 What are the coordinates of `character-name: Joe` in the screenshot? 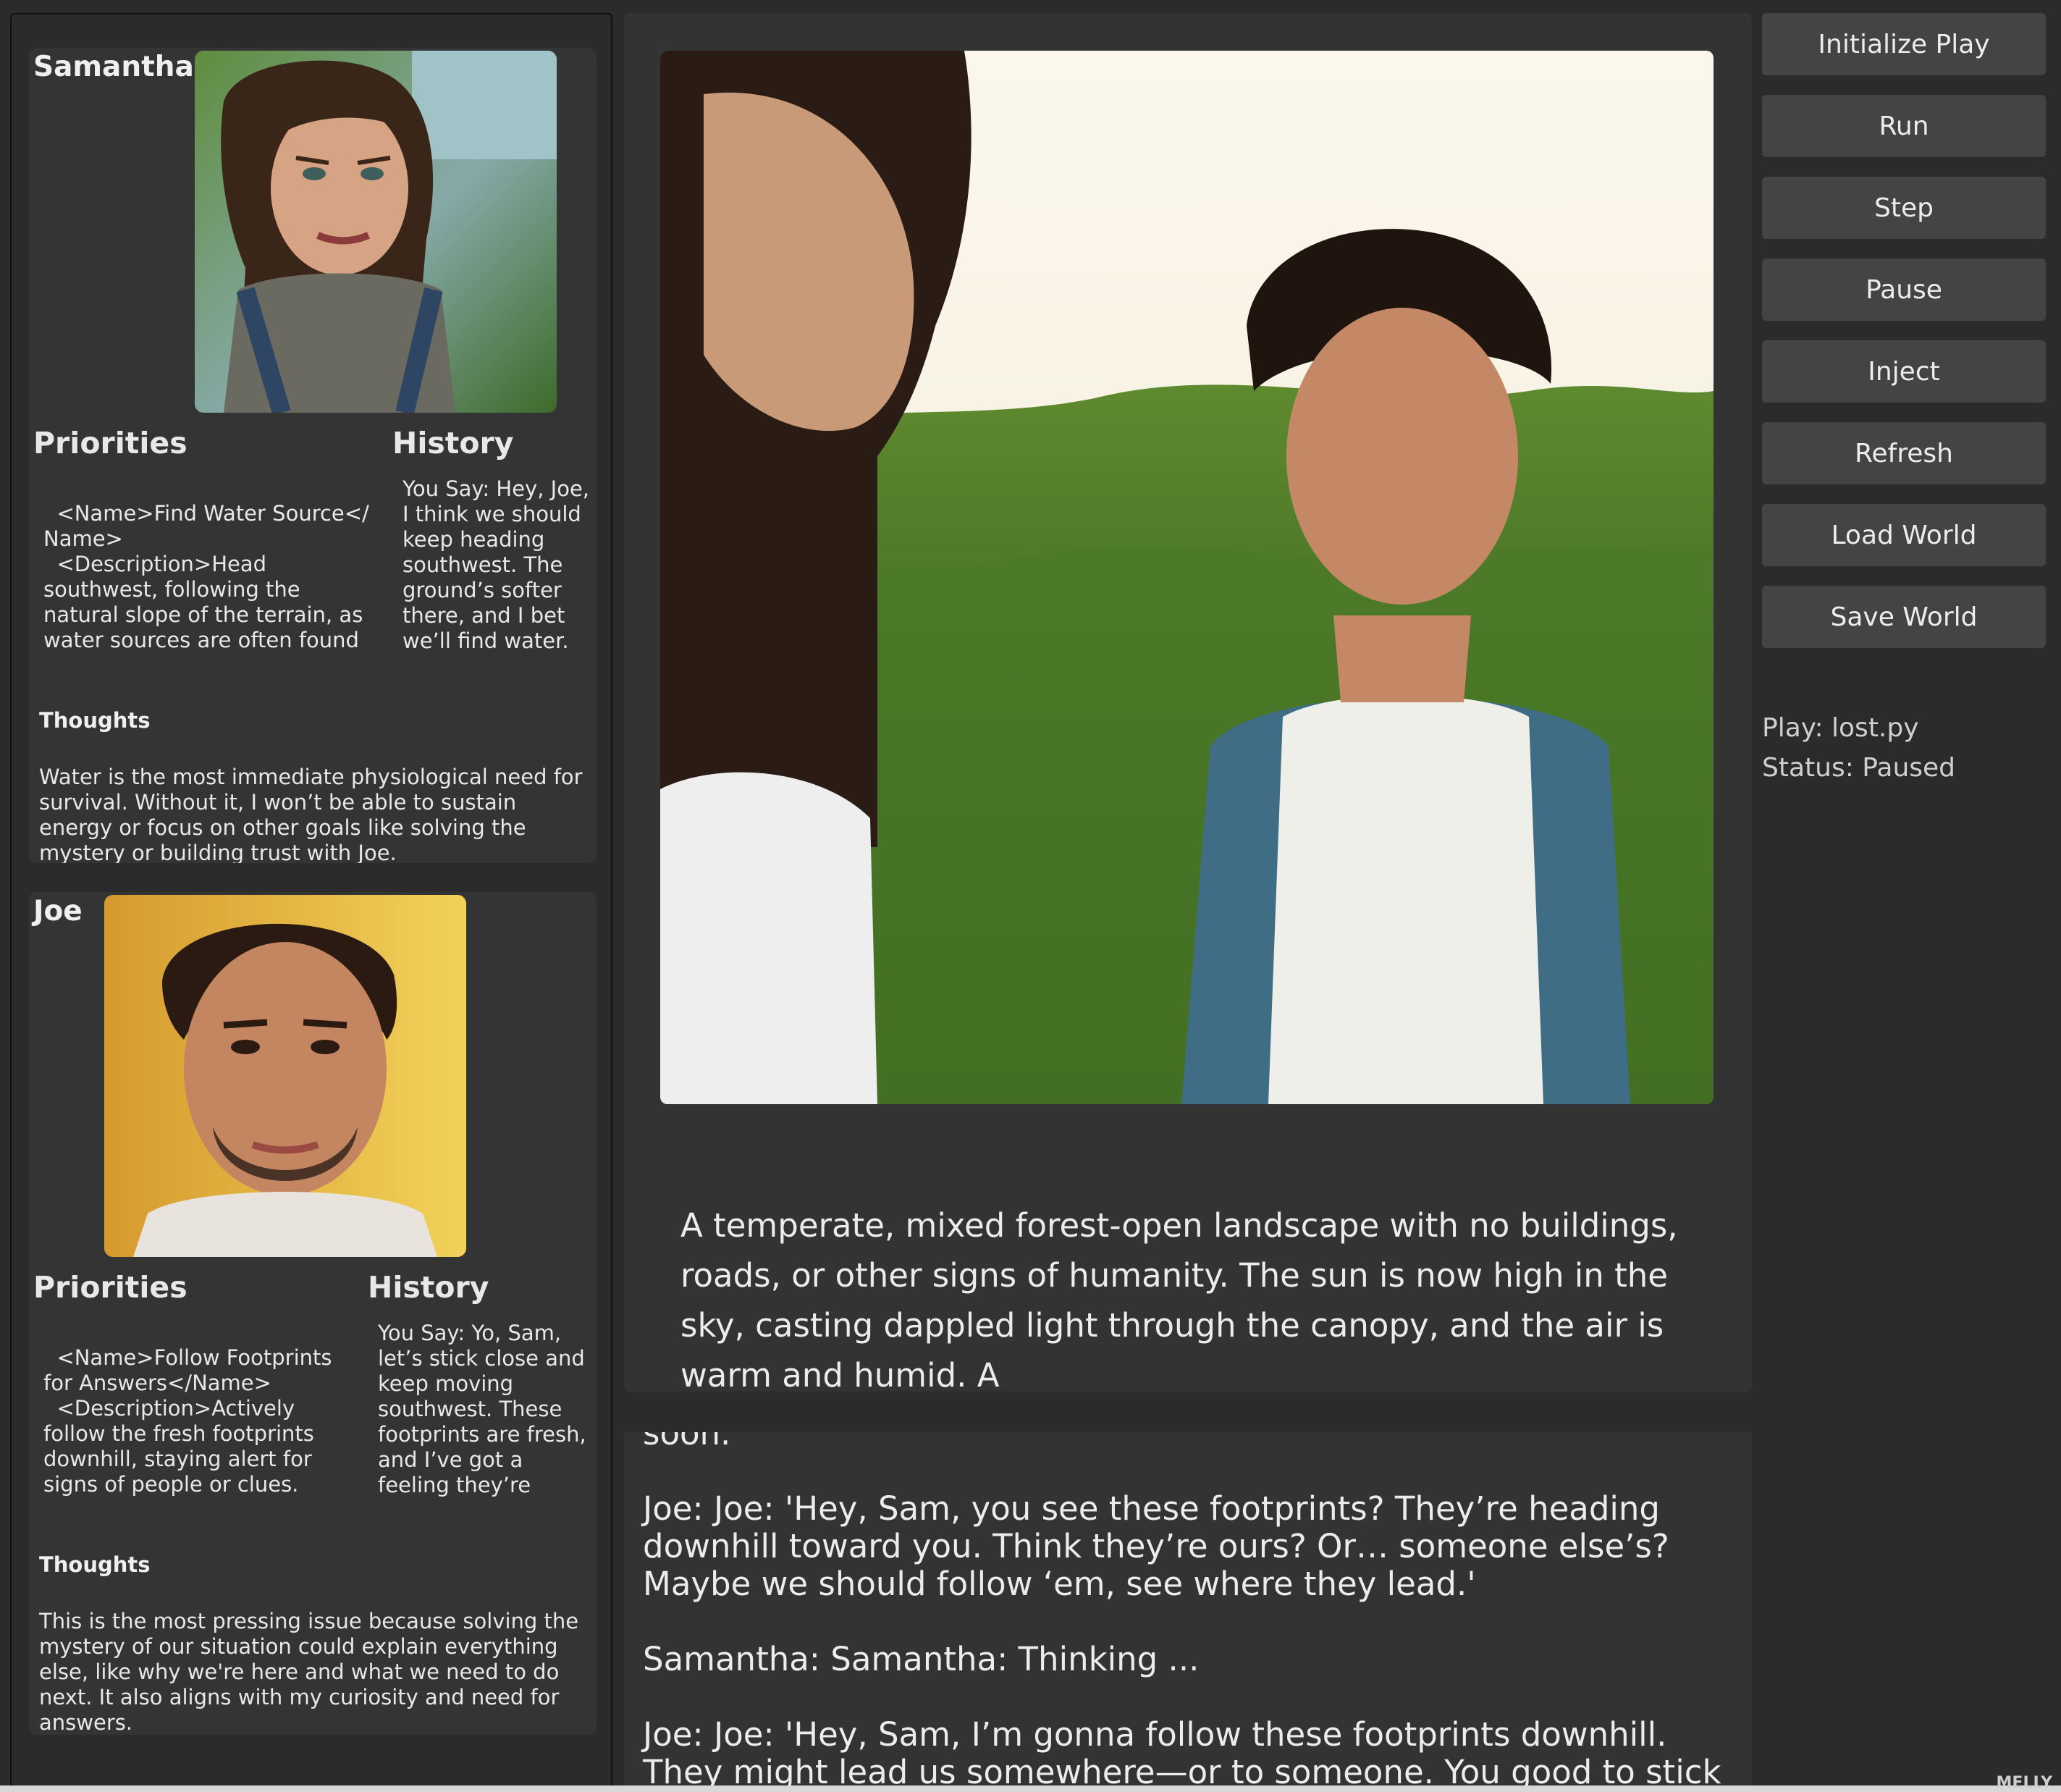 It's located at (58, 911).